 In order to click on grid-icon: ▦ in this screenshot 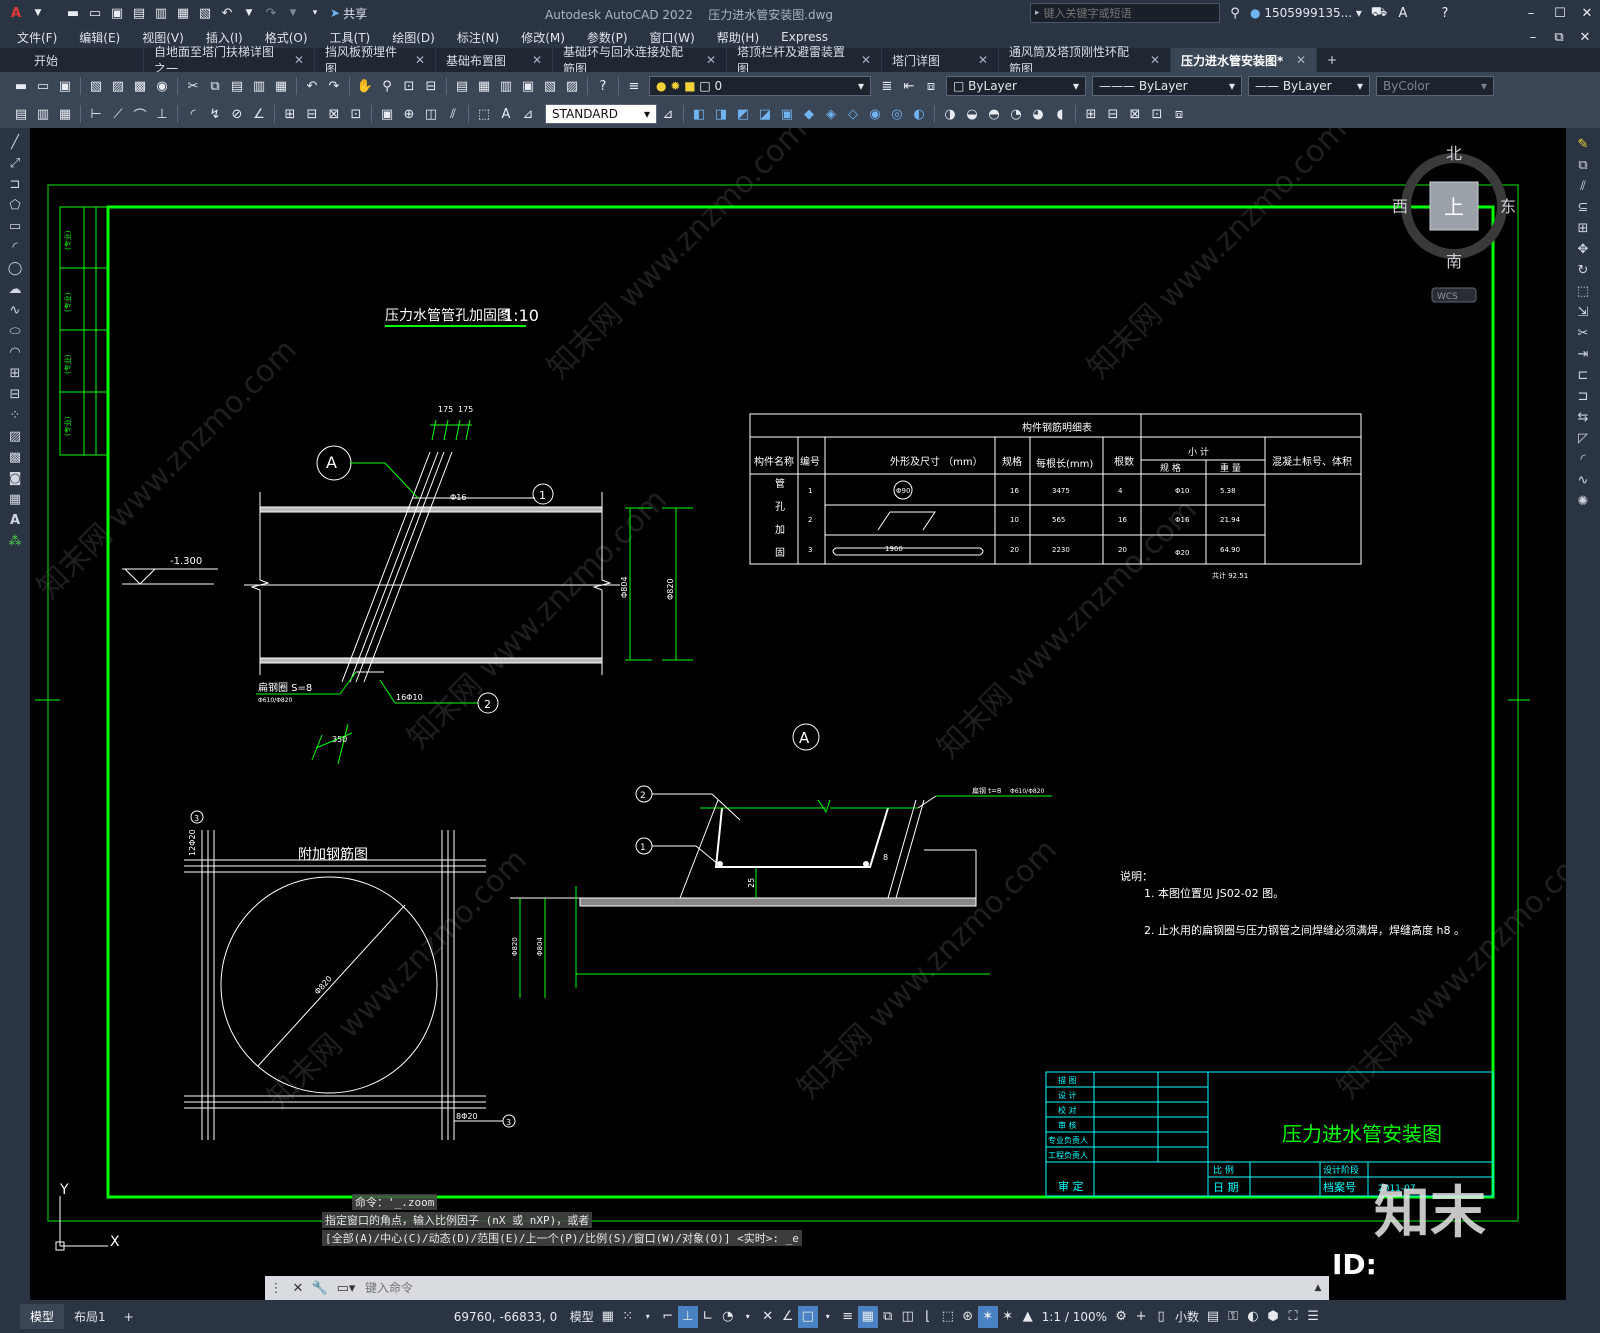, I will do `click(608, 1317)`.